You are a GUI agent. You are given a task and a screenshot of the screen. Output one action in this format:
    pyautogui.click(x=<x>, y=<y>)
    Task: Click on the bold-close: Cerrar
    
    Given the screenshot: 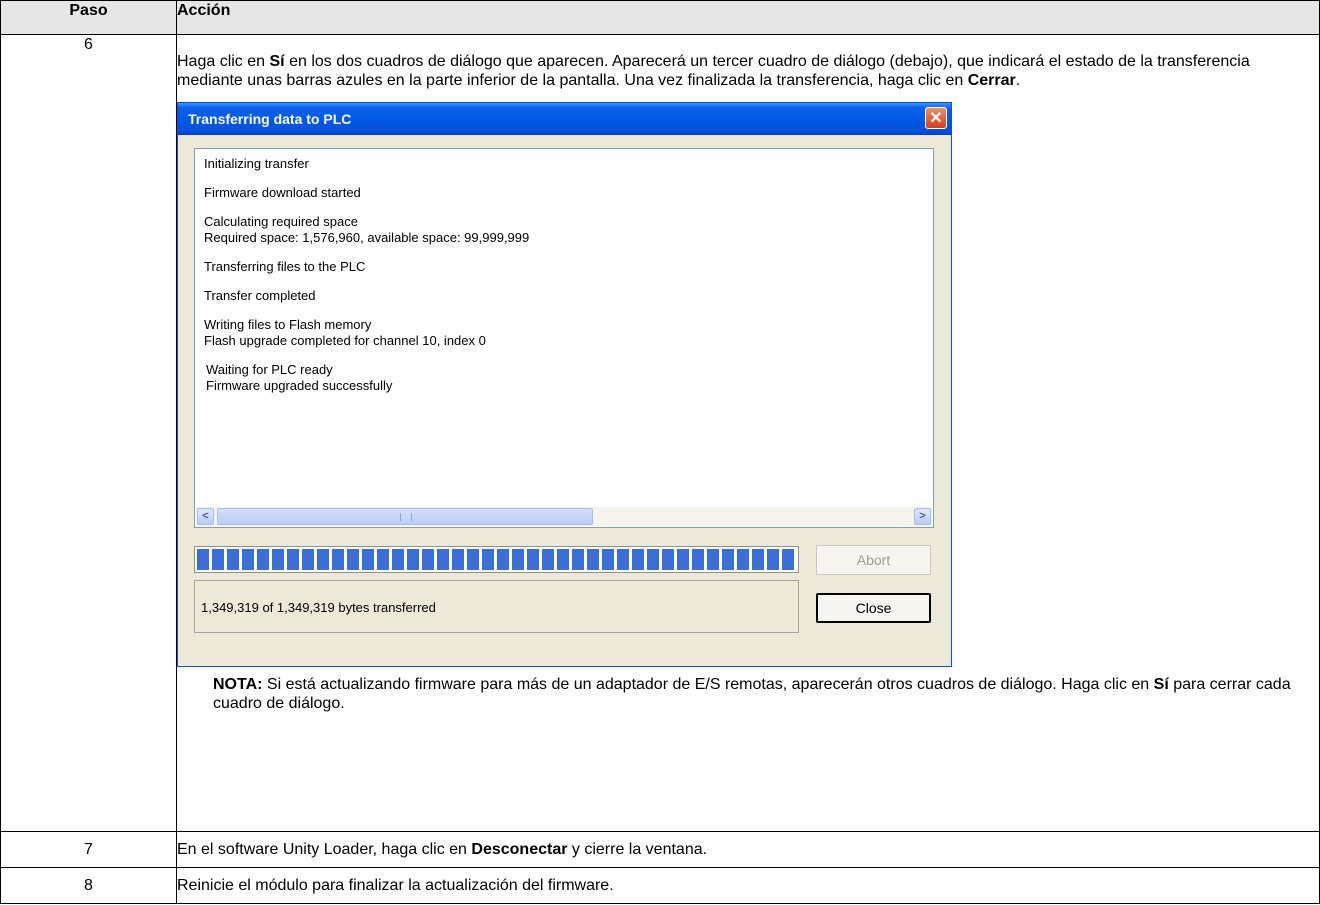 What is the action you would take?
    pyautogui.click(x=991, y=80)
    